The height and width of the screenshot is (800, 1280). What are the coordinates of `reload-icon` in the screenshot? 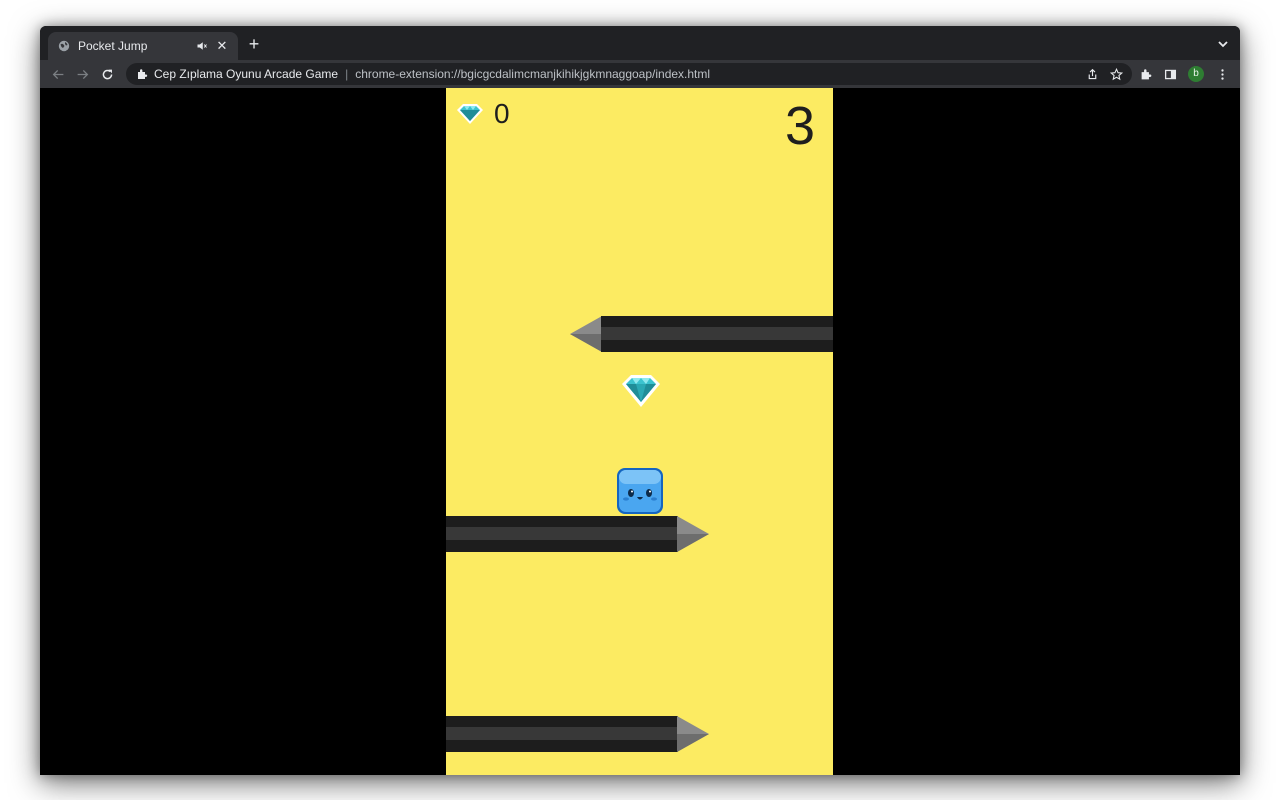 It's located at (107, 74).